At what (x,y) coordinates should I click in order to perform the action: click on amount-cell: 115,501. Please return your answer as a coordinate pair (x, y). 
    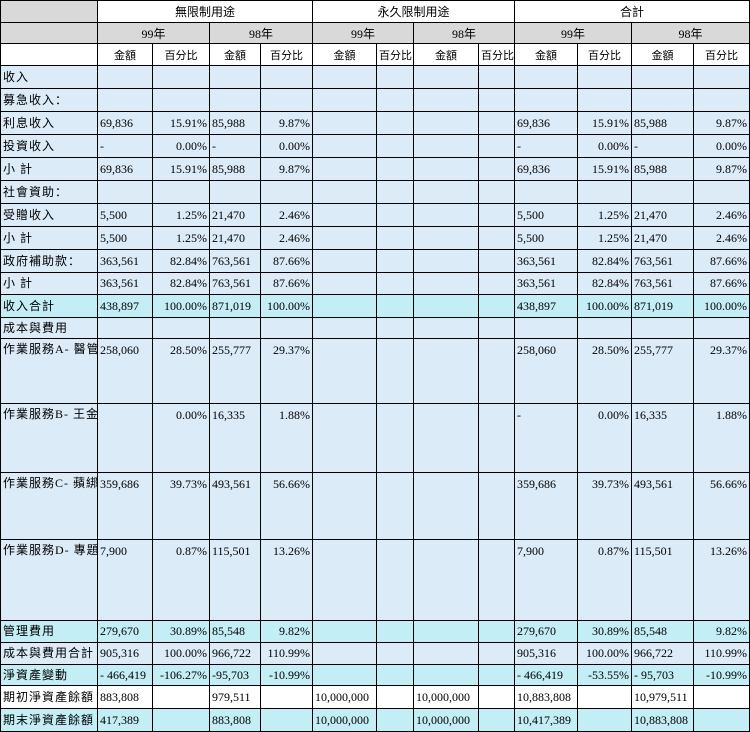
    Looking at the image, I should click on (663, 580).